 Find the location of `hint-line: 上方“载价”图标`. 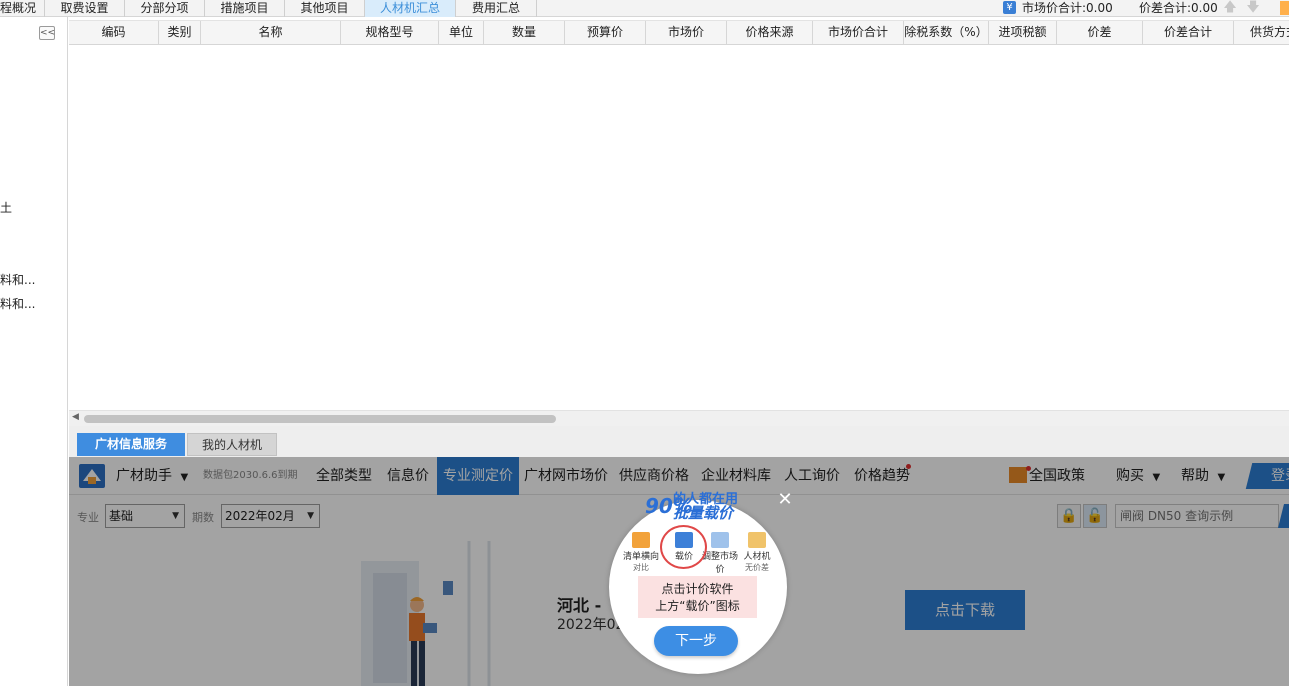

hint-line: 上方“载价”图标 is located at coordinates (697, 606).